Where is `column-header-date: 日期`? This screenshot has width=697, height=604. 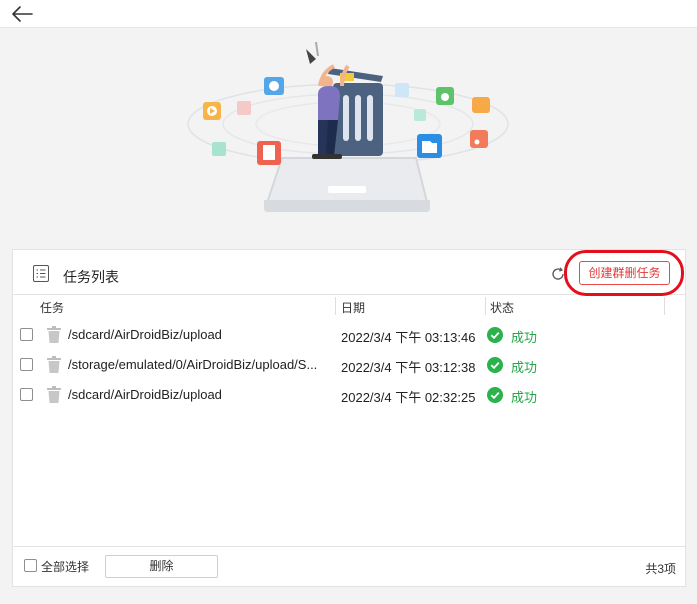
column-header-date: 日期 is located at coordinates (353, 307).